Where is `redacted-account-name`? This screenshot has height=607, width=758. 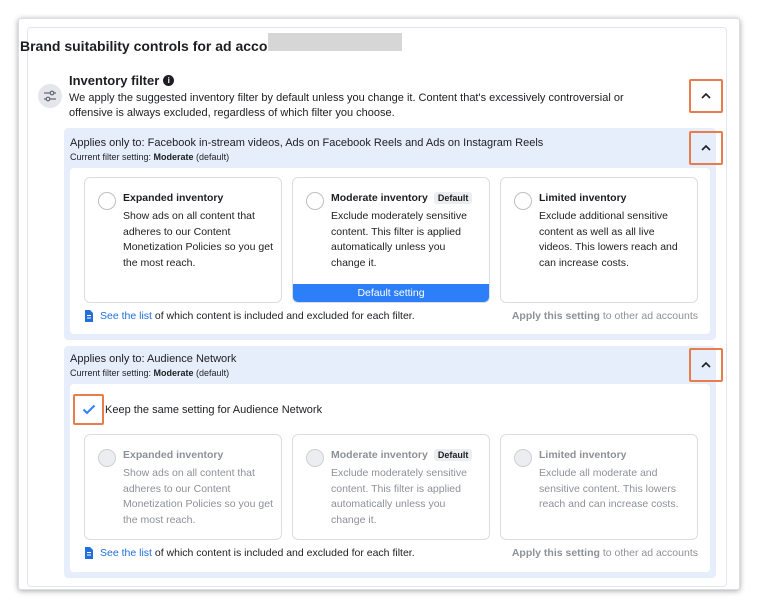 redacted-account-name is located at coordinates (335, 42).